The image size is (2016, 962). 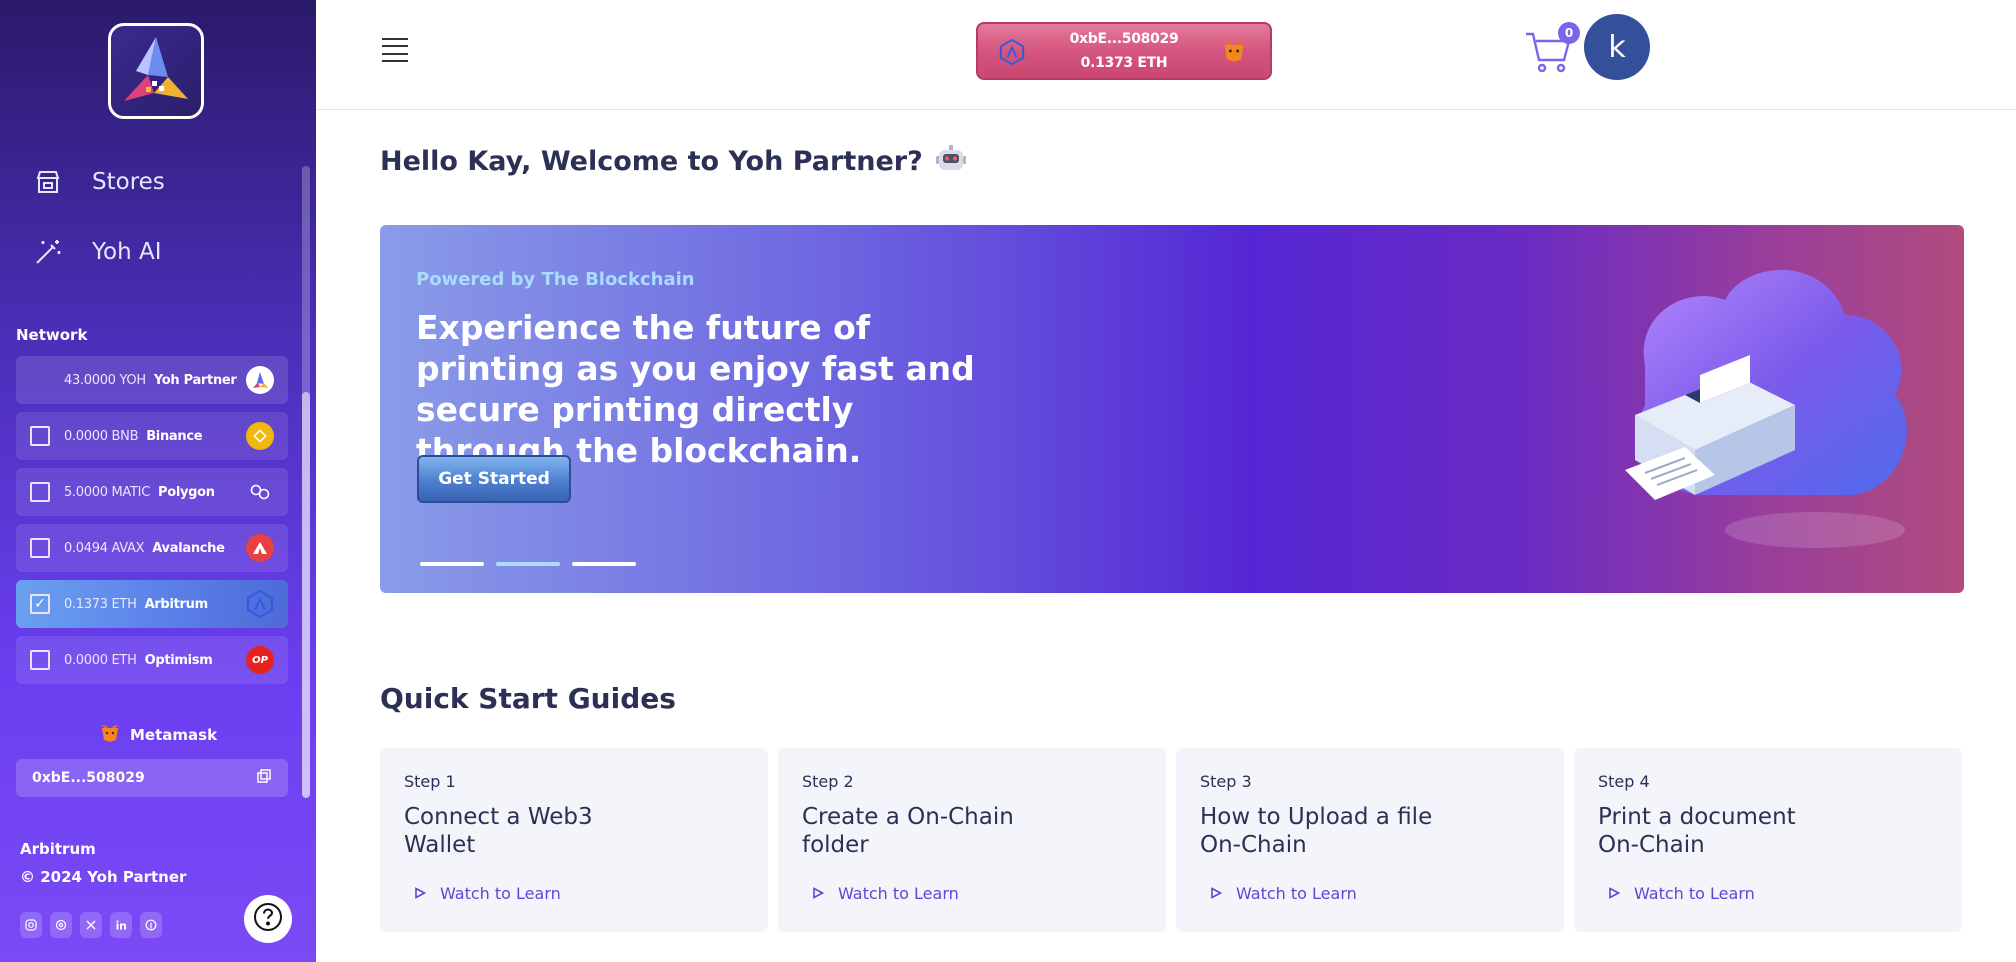 What do you see at coordinates (651, 161) in the screenshot?
I see `welcome-text: Hello Kay, Welcome to Yoh Partner?` at bounding box center [651, 161].